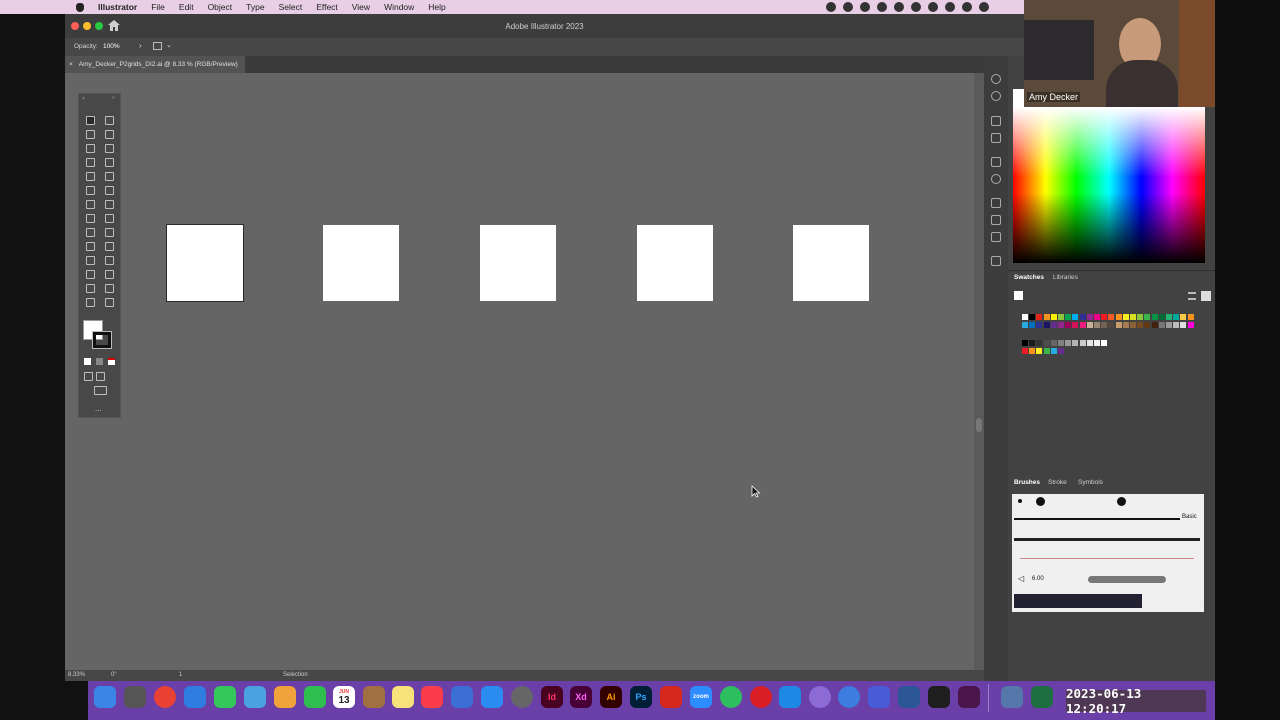 The height and width of the screenshot is (720, 1280). I want to click on brush-calligraphic-stroke, so click(1127, 579).